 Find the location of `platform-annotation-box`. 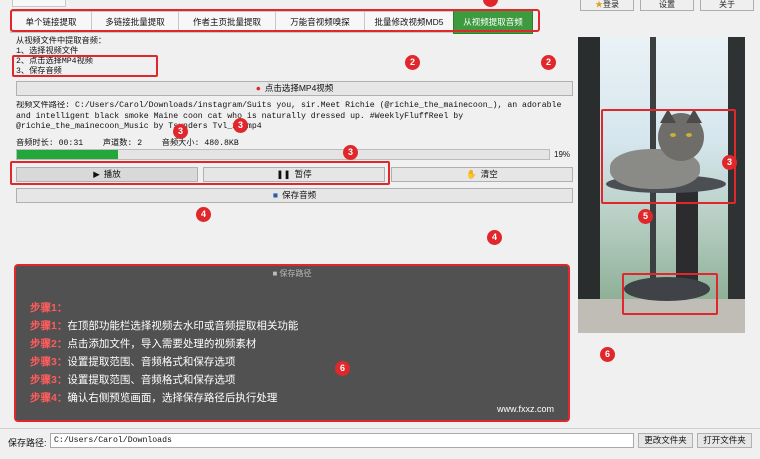

platform-annotation-box is located at coordinates (670, 294).